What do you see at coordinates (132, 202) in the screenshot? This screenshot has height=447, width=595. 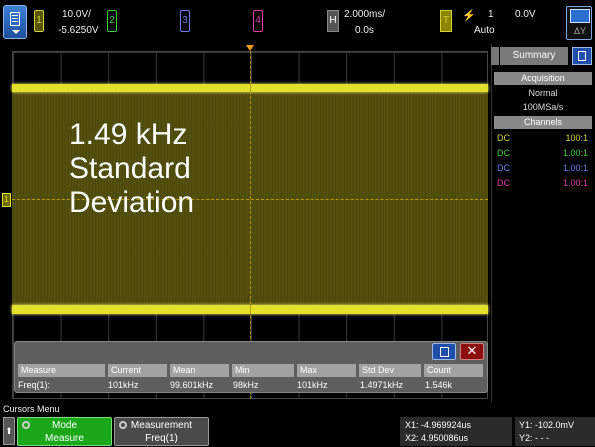 I see `annotation-line-3: Deviation` at bounding box center [132, 202].